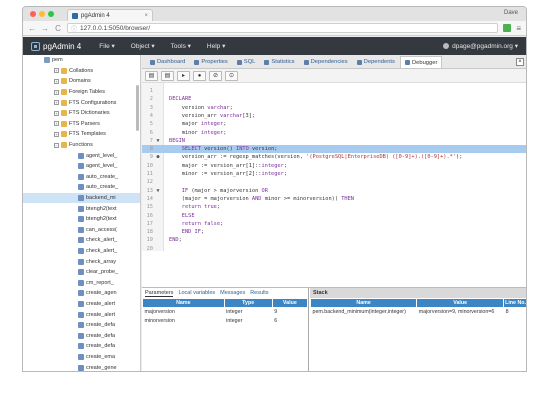 The image size is (547, 400). Describe the element at coordinates (168, 62) in the screenshot. I see `tab-dashboard: Dashboard` at that location.